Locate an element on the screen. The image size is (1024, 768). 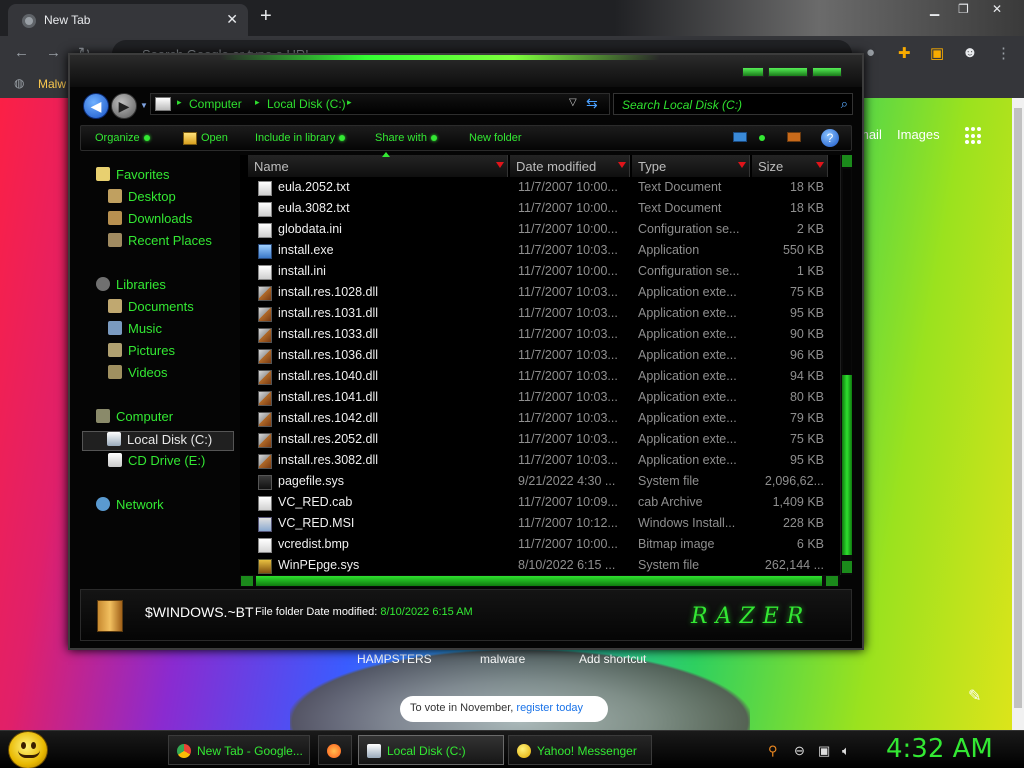
address-dropdown-icon: ▽ is located at coordinates (573, 102).